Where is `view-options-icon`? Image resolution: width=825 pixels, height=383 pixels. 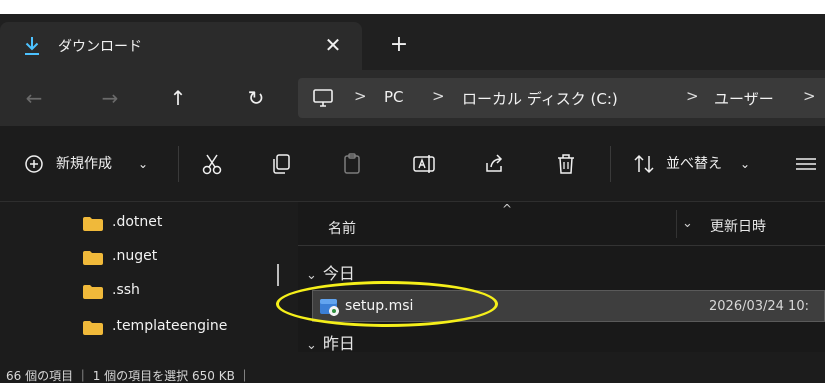 view-options-icon is located at coordinates (806, 164).